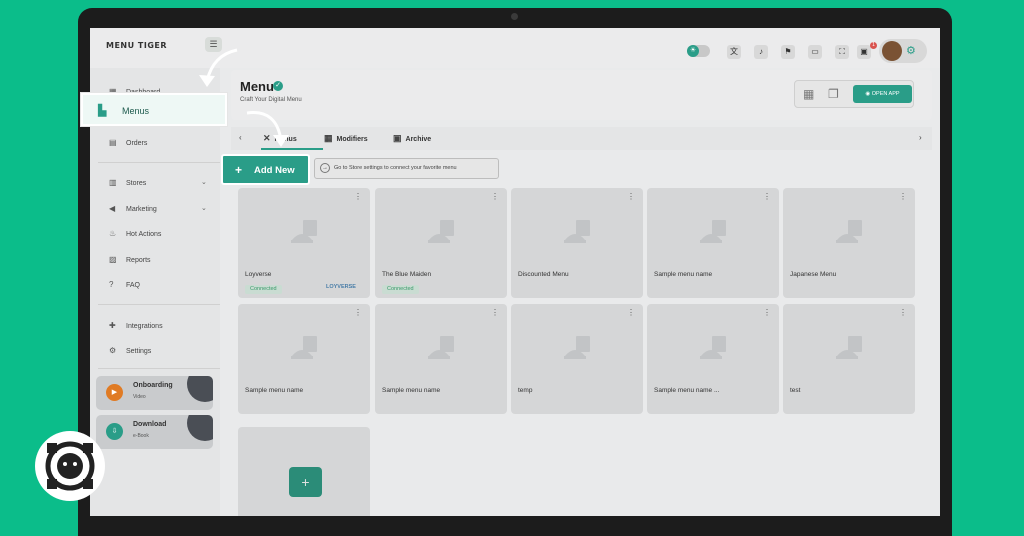 Image resolution: width=1024 pixels, height=536 pixels. I want to click on sidebar-item-stores: ▥ Stores ⌄, so click(158, 183).